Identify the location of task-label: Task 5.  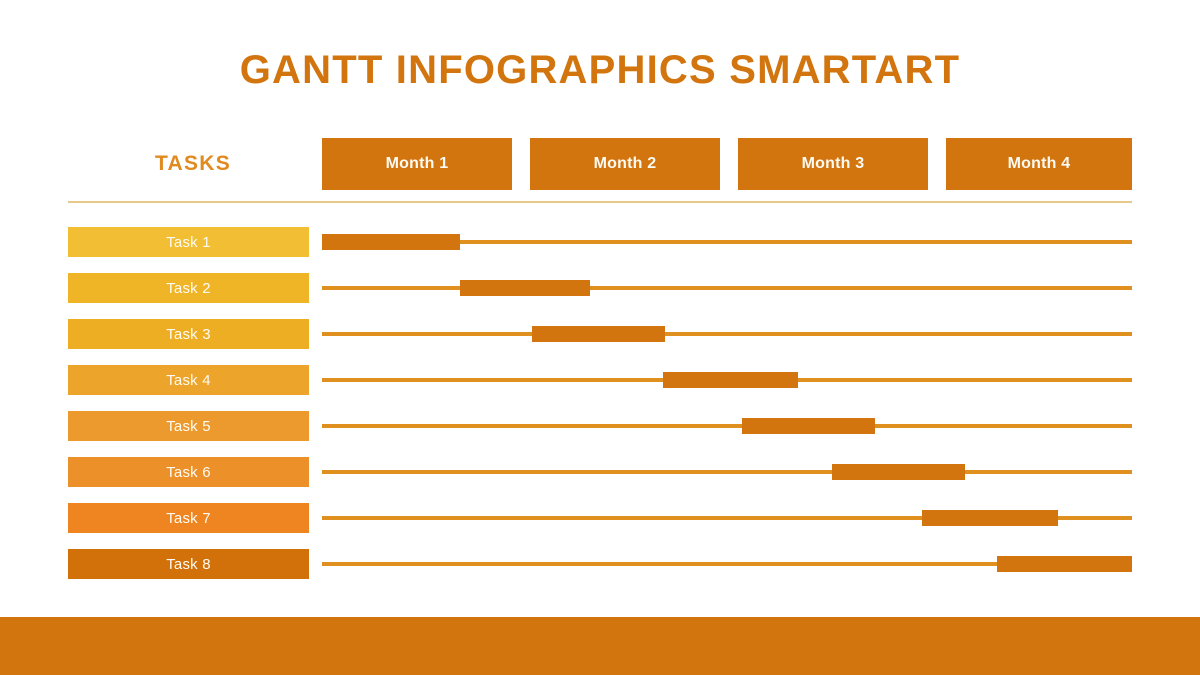
(188, 426).